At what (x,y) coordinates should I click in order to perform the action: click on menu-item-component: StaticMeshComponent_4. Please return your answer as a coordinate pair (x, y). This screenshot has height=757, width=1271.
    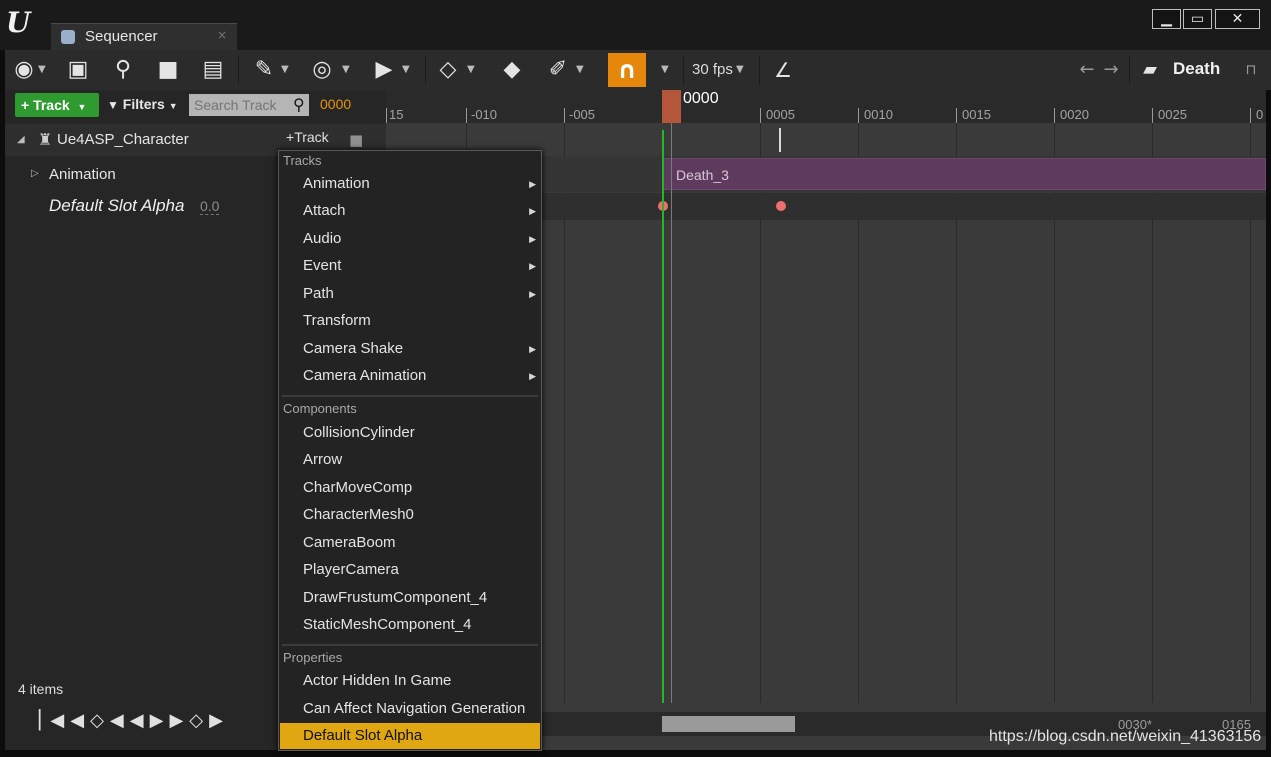
    Looking at the image, I should click on (410, 625).